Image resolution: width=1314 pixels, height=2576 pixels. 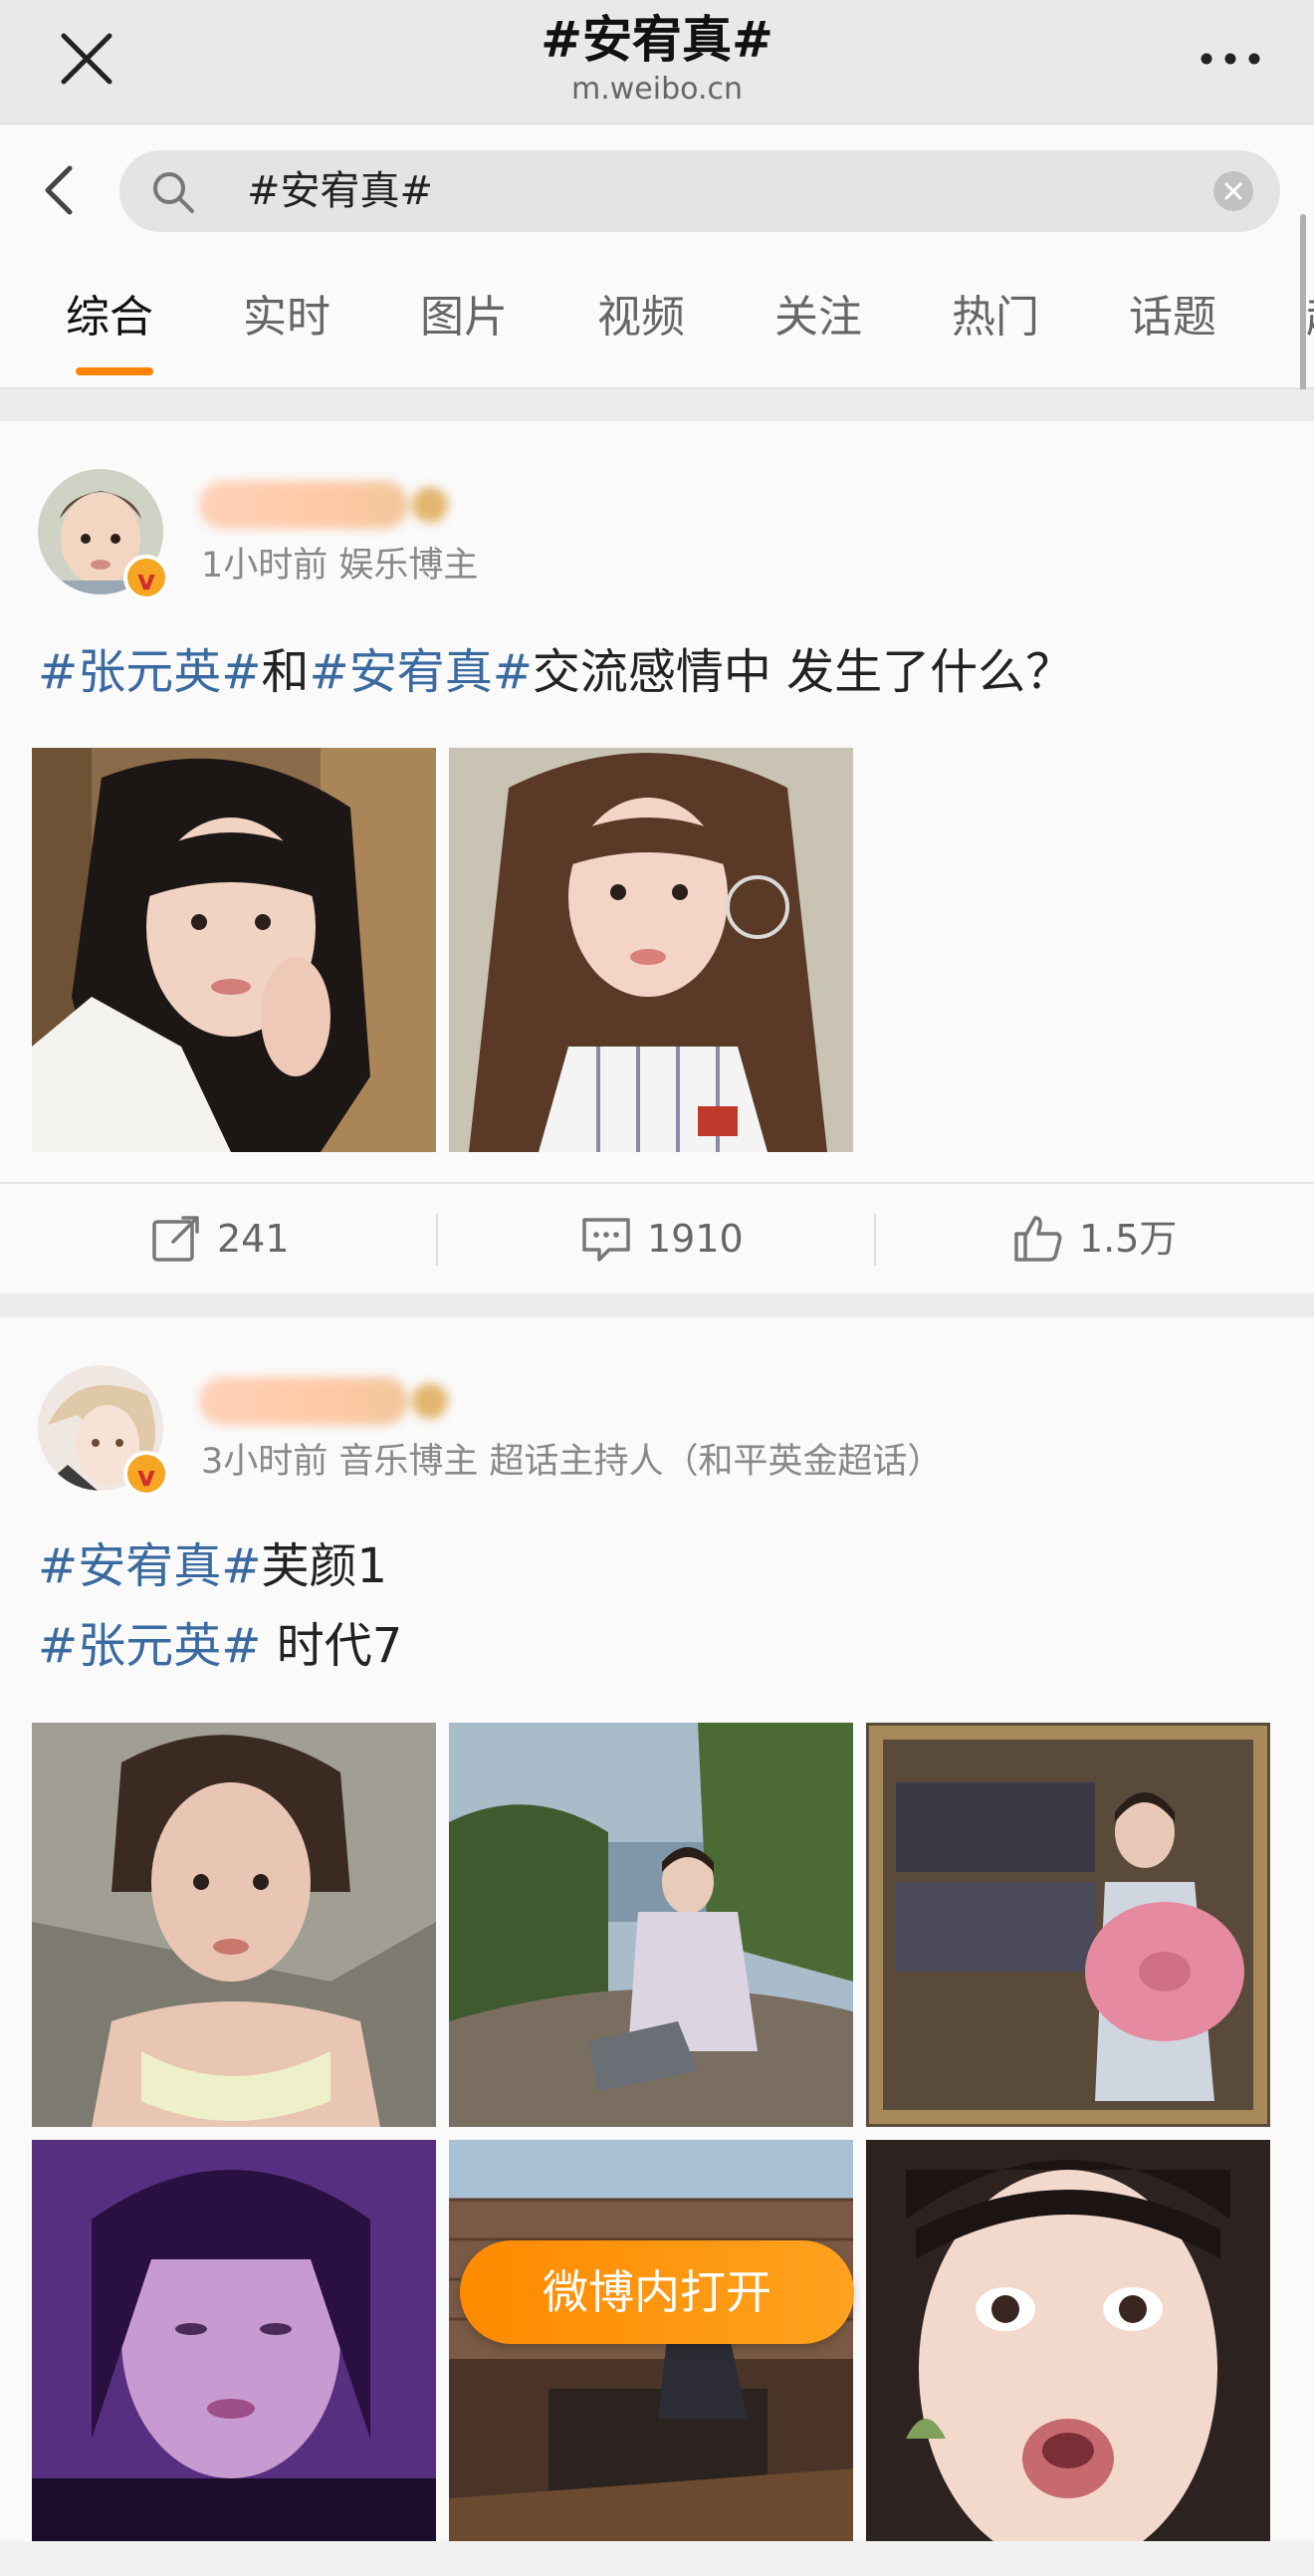 What do you see at coordinates (699, 191) in the screenshot?
I see `search-input: #安宥真#` at bounding box center [699, 191].